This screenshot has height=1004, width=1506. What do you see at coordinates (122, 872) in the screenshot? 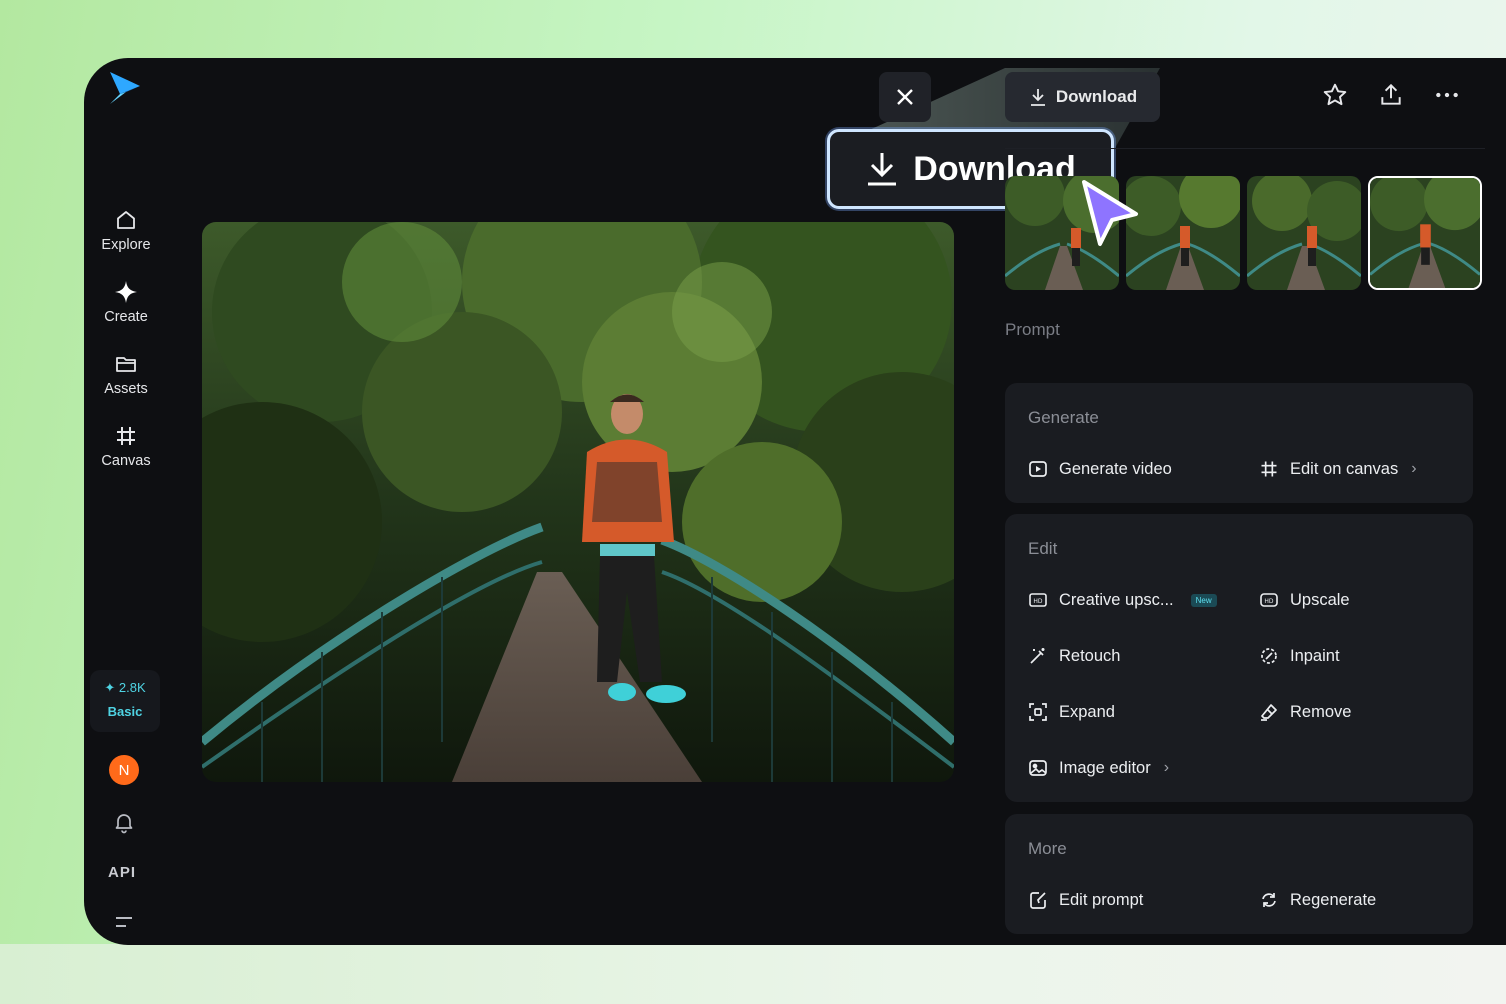
I see `api-link: API` at bounding box center [122, 872].